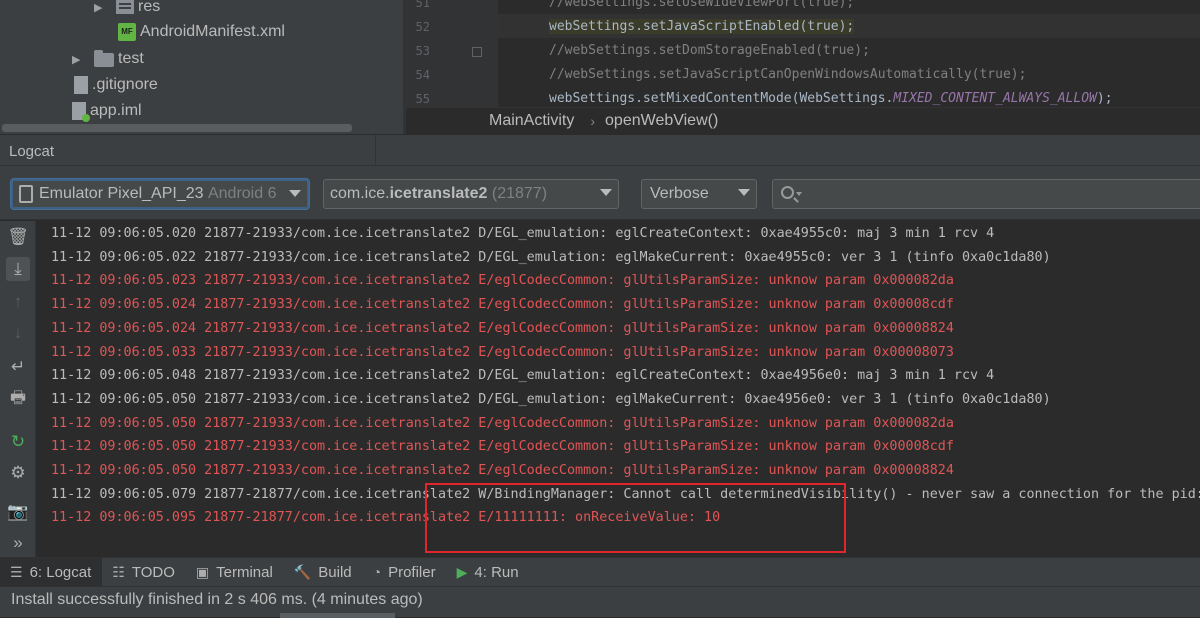  What do you see at coordinates (177, 128) in the screenshot?
I see `horizontal-scrollbar` at bounding box center [177, 128].